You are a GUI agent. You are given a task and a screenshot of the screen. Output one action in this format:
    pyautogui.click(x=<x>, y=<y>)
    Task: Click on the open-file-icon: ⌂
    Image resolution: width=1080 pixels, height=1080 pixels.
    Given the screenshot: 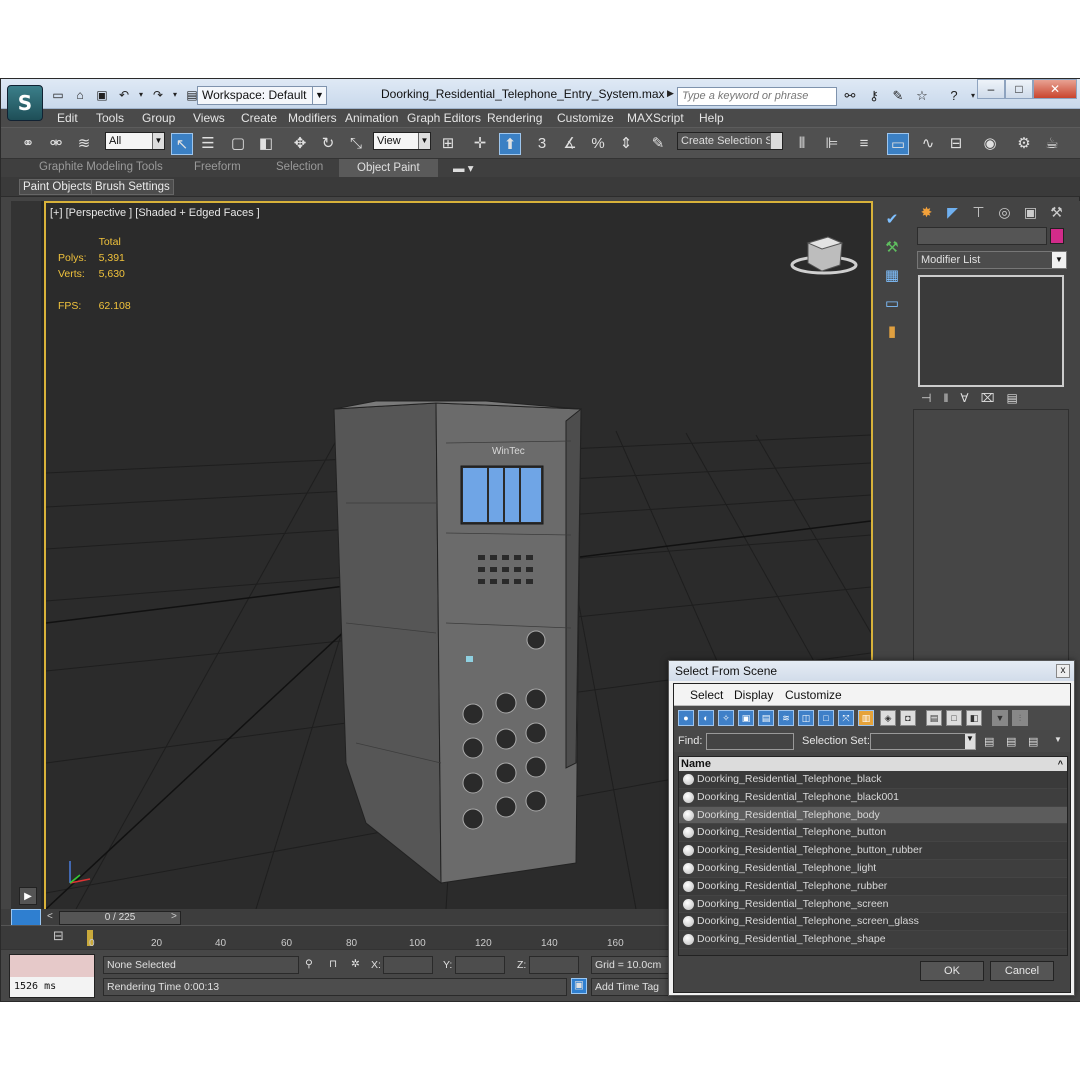 What is the action you would take?
    pyautogui.click(x=80, y=95)
    